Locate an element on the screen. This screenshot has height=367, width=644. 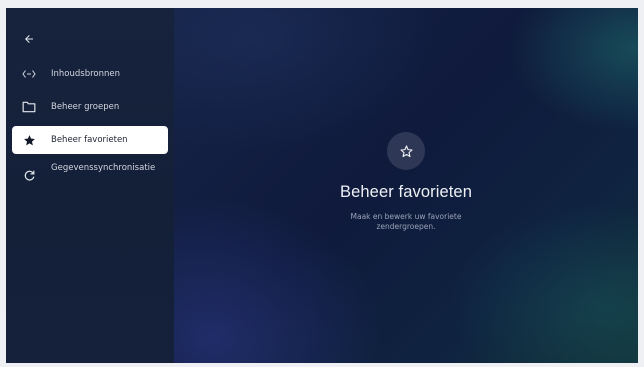
sidebar-item-label: Inhoudsbronnen is located at coordinates (85, 73).